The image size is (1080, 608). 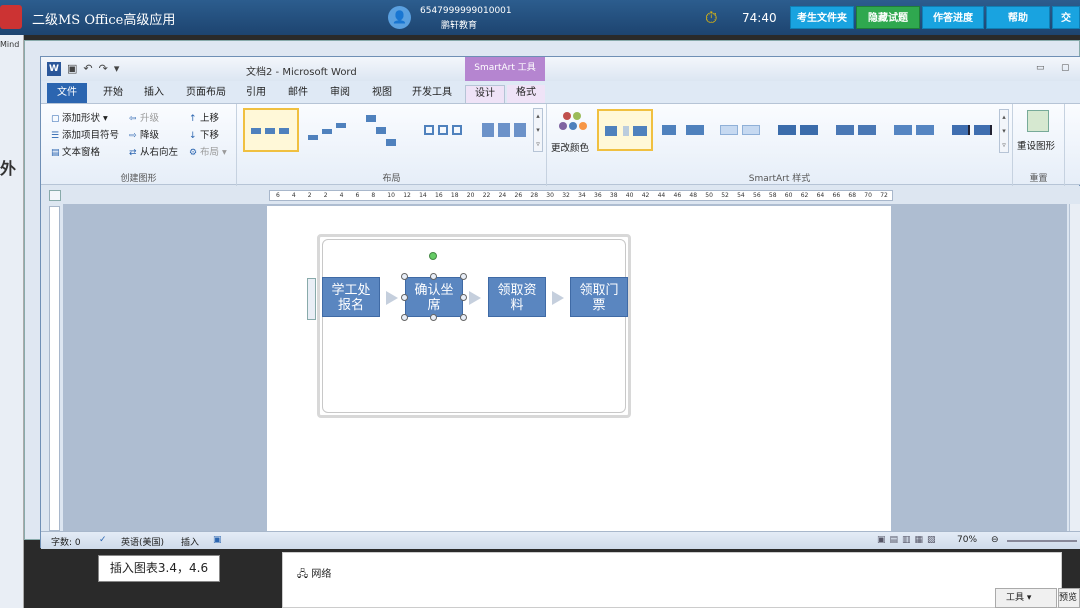 What do you see at coordinates (256, 94) in the screenshot?
I see `tab-references: 引用` at bounding box center [256, 94].